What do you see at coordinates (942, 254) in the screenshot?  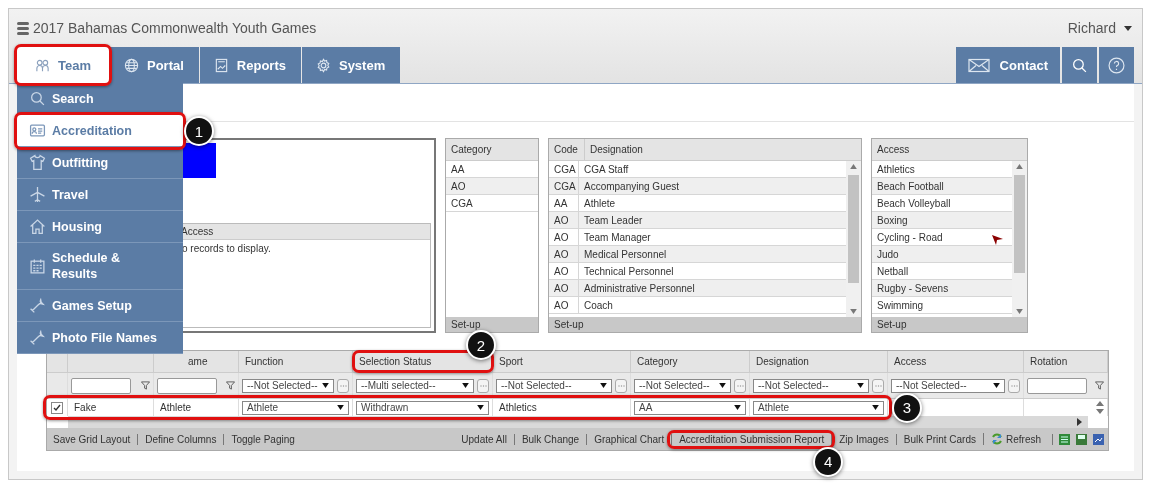 I see `list-row: Judo` at bounding box center [942, 254].